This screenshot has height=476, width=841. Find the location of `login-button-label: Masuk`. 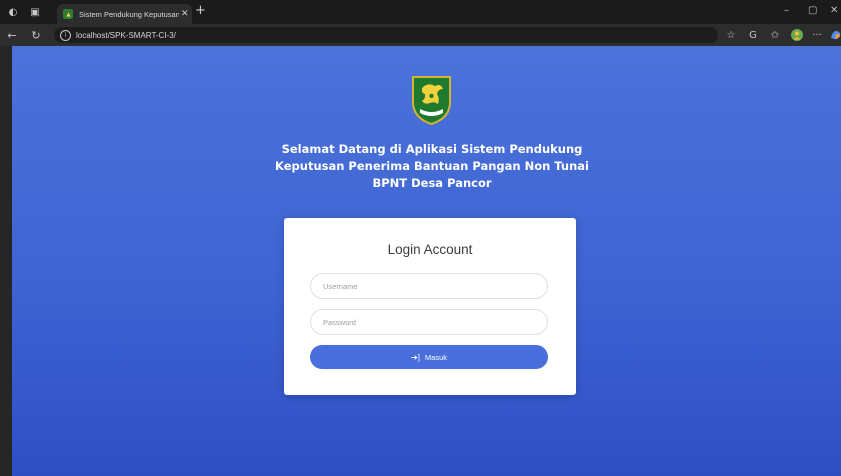

login-button-label: Masuk is located at coordinates (436, 357).